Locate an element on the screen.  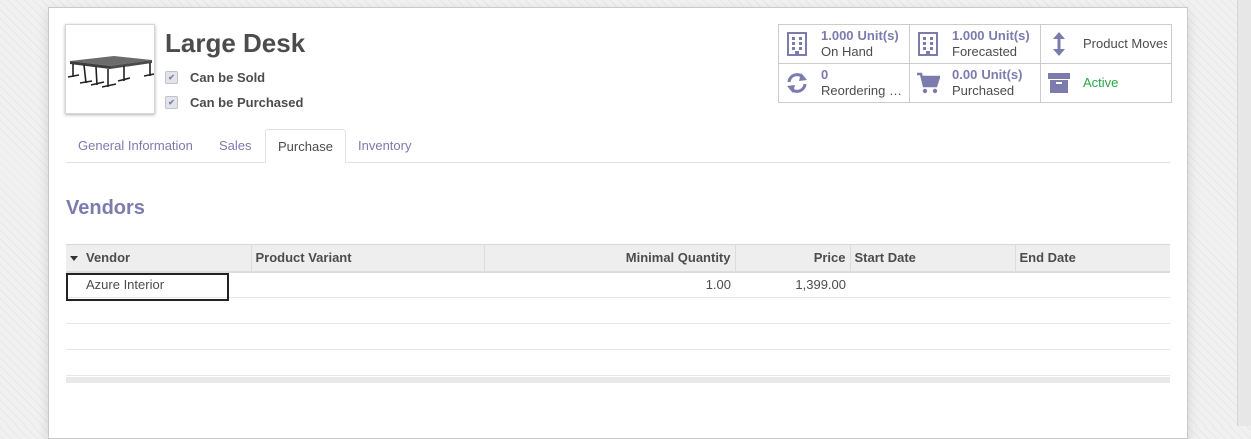
forecasted-button: 1.000 Unit(s) Forecasted is located at coordinates (975, 44).